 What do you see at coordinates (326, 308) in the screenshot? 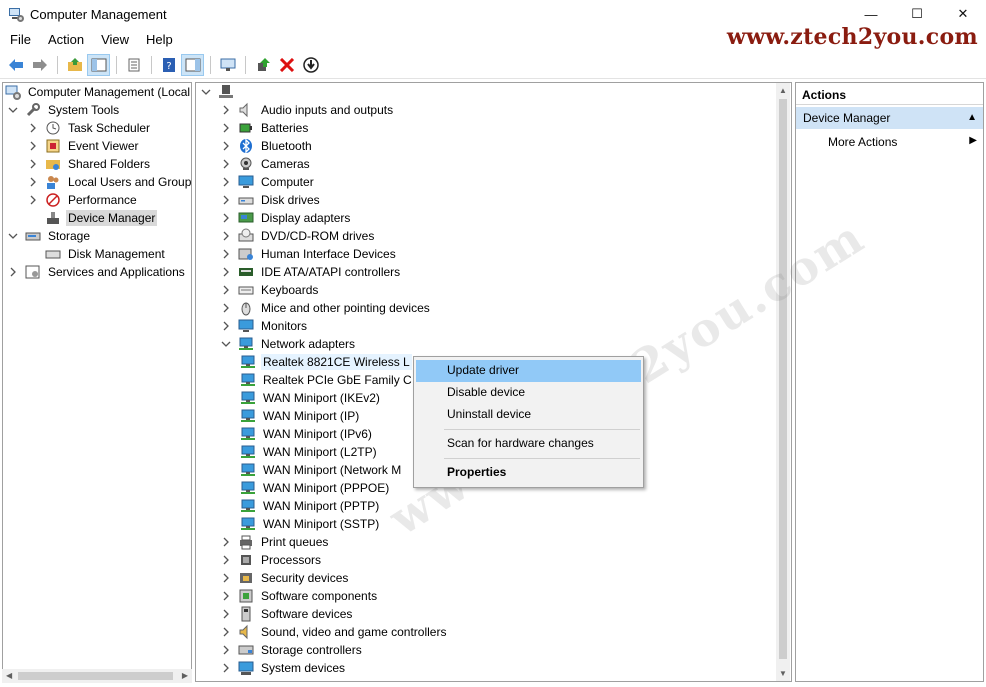
I see `device-category: Mice and other pointing devices` at bounding box center [326, 308].